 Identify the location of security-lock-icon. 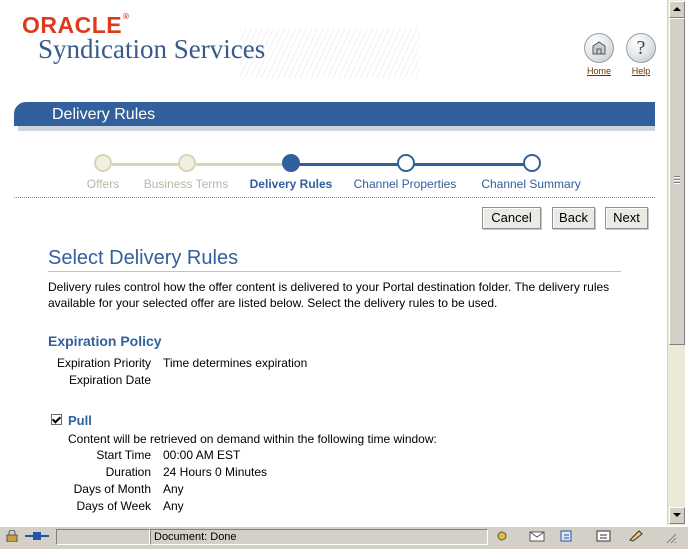
(12, 536).